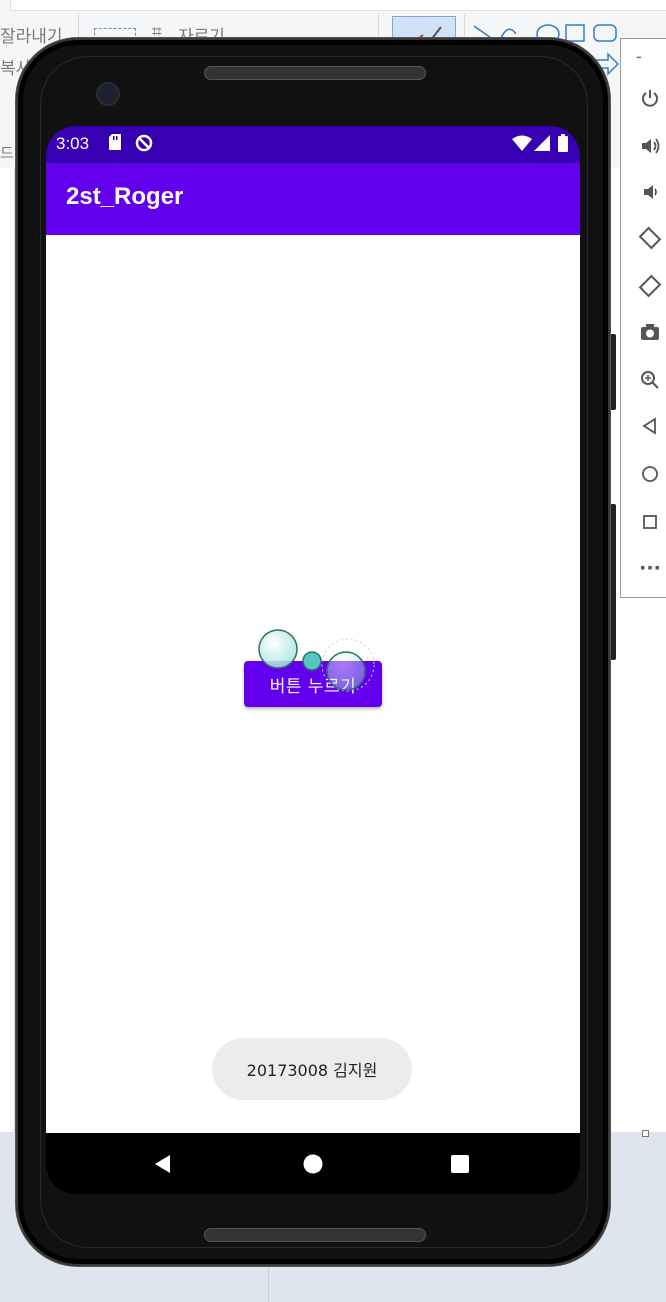  I want to click on rotate-left-icon, so click(650, 238).